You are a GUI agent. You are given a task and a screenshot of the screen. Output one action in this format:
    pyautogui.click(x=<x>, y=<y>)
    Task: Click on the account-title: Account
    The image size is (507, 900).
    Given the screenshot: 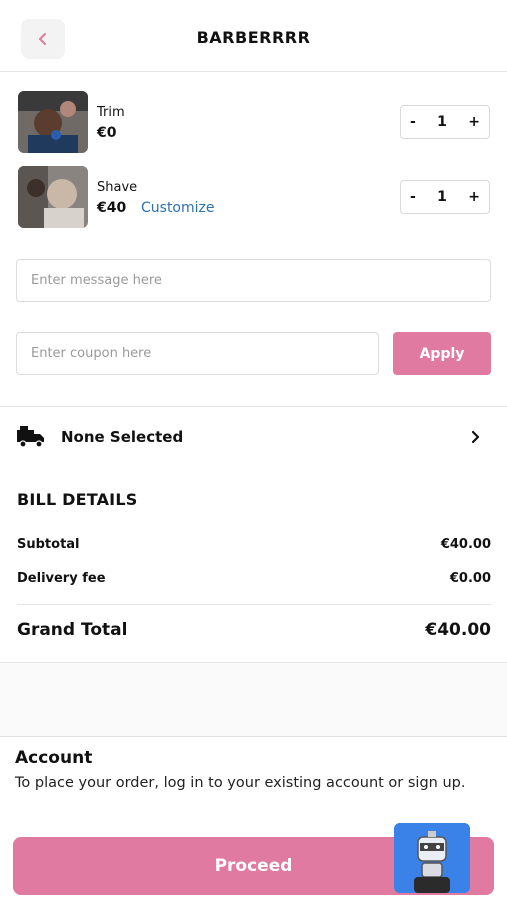 What is the action you would take?
    pyautogui.click(x=54, y=758)
    